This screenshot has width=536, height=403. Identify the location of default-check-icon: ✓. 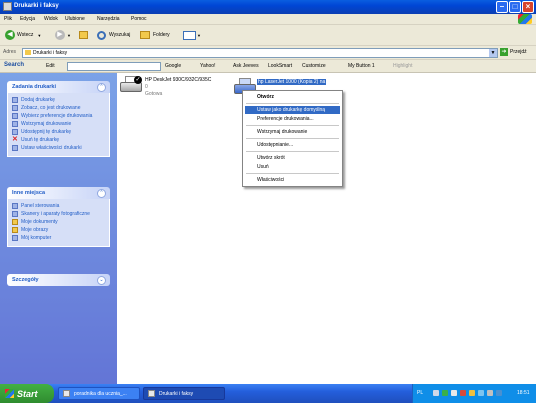
(138, 80).